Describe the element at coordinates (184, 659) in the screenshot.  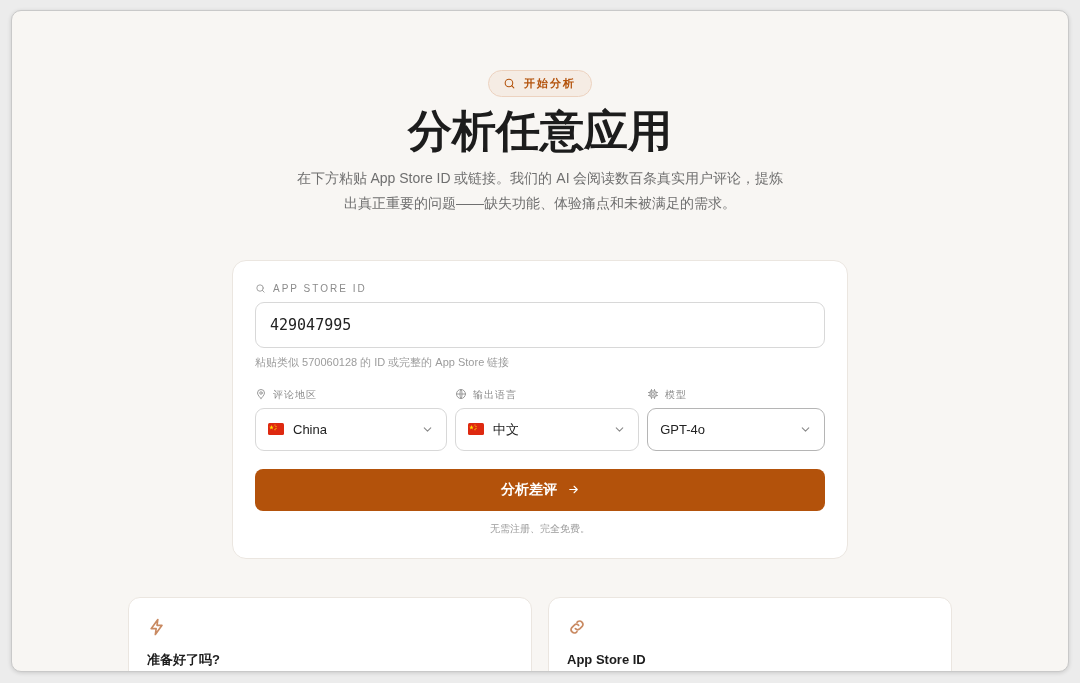
I see `feature-title: 准备好了吗?` at that location.